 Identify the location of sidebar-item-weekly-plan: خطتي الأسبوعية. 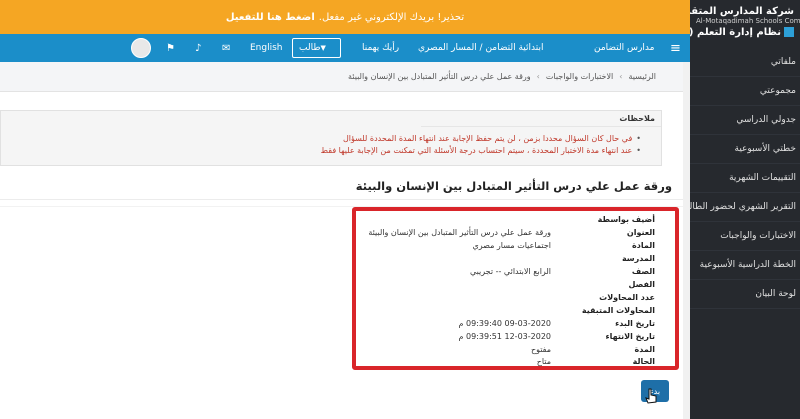
(745, 149).